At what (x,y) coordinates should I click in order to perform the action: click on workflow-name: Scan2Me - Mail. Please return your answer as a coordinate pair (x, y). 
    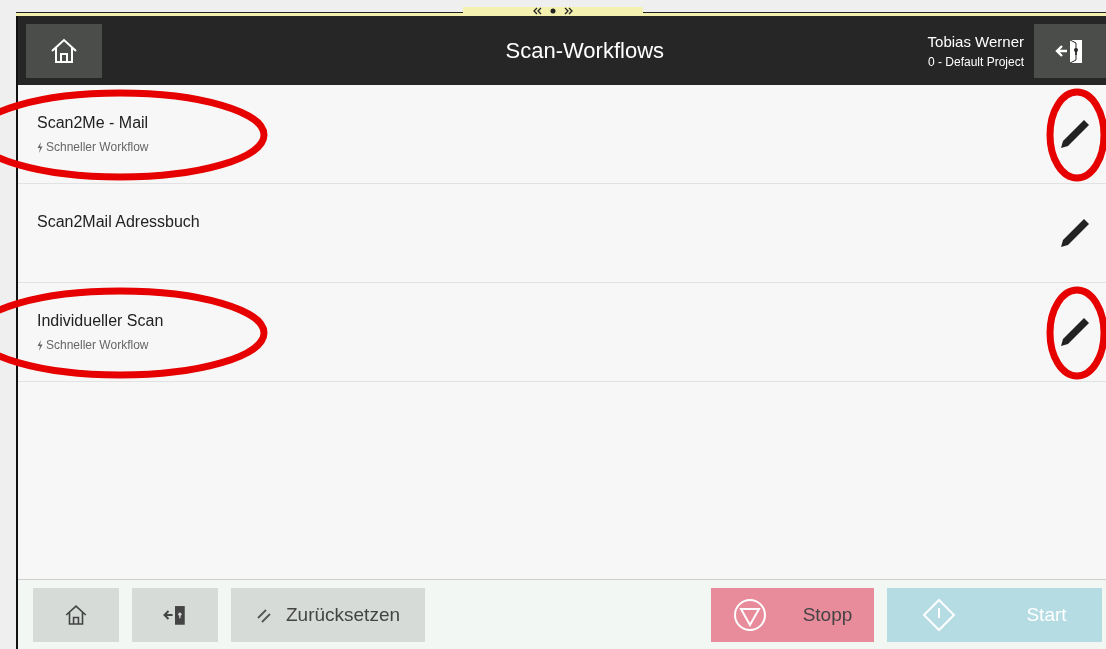
    Looking at the image, I should click on (93, 123).